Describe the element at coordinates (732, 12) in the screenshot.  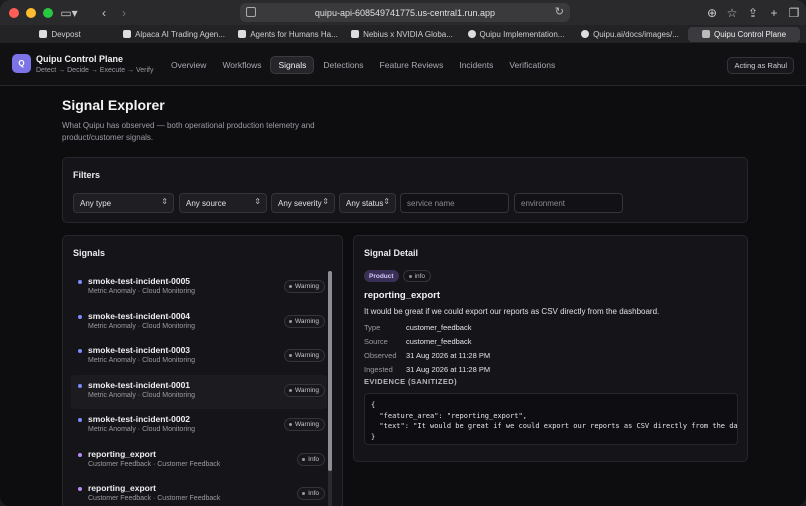
I see `bookmark-star-icon: ☆` at that location.